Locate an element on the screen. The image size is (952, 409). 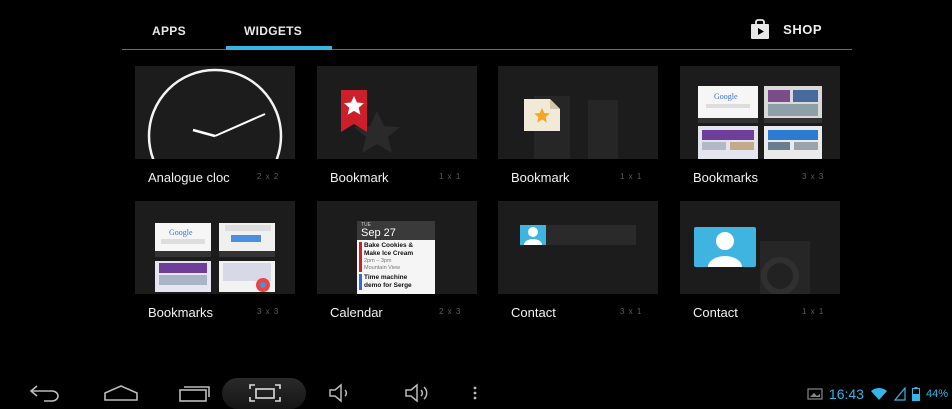
tab-apps: APPS is located at coordinates (169, 31).